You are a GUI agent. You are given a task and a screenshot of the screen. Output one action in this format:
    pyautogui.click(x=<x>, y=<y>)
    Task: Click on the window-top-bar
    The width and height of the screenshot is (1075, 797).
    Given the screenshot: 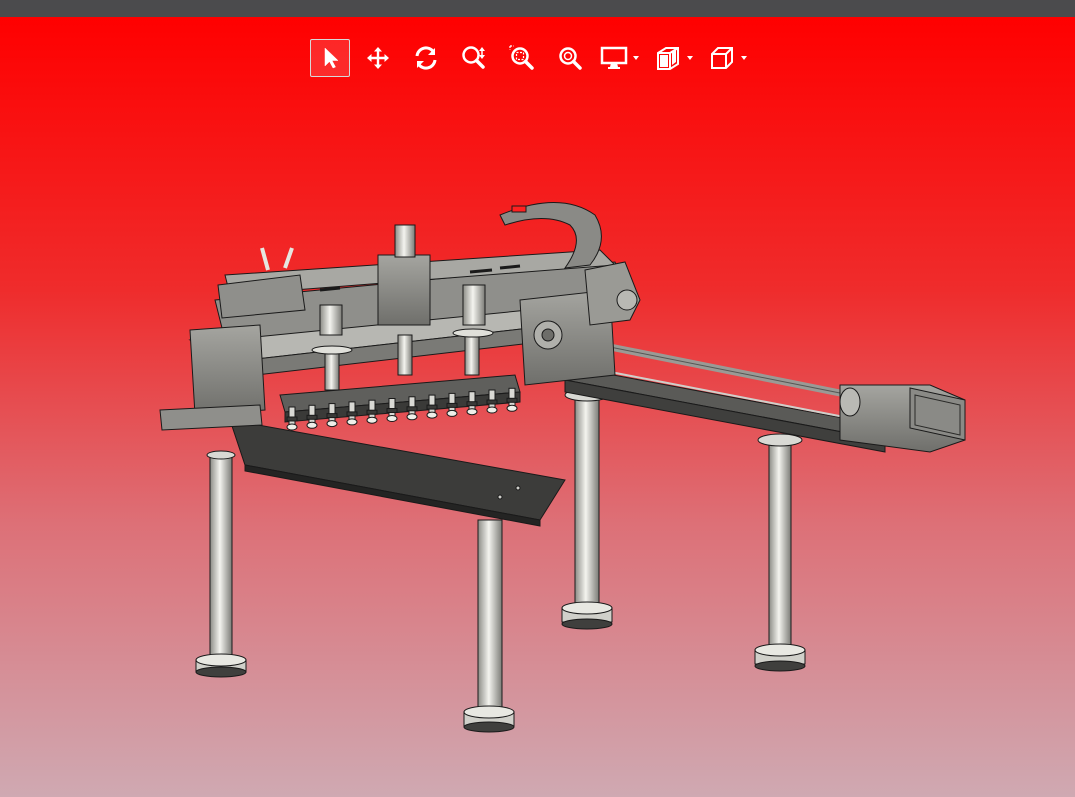 What is the action you would take?
    pyautogui.click(x=537, y=8)
    